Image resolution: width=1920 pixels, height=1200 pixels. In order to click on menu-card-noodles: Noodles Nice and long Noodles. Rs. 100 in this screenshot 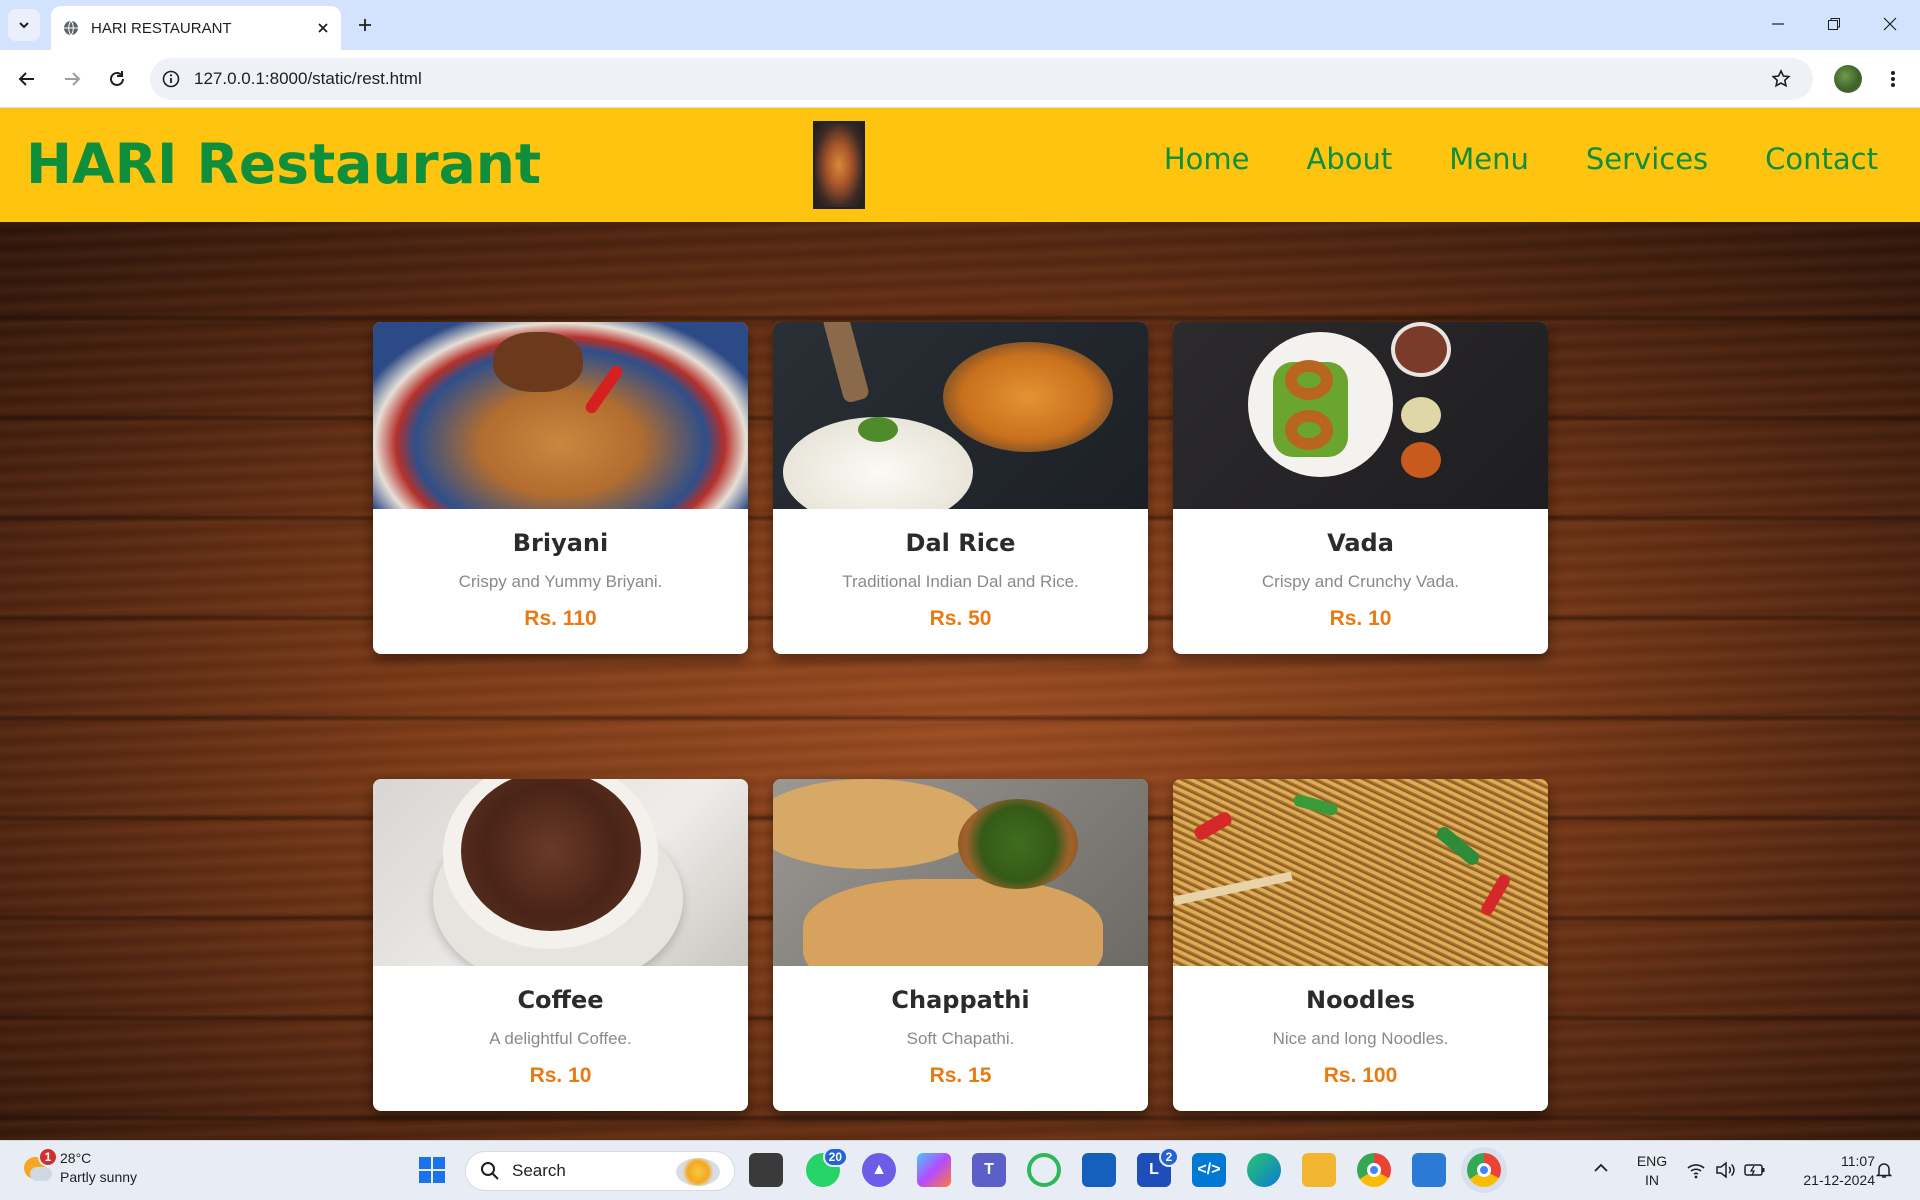, I will do `click(1360, 945)`.